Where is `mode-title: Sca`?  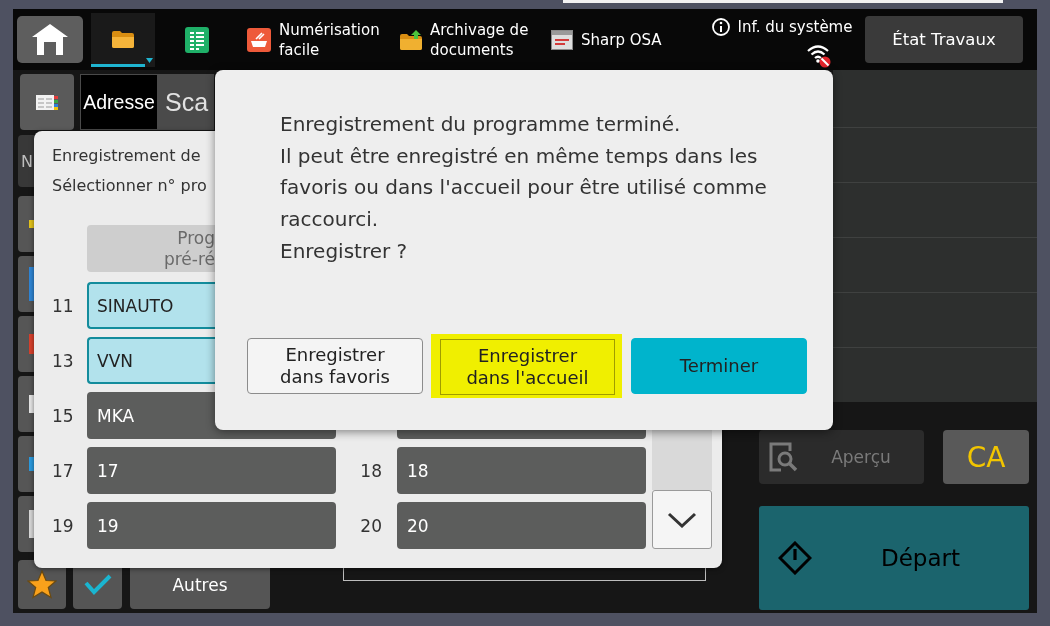
mode-title: Sca is located at coordinates (186, 102).